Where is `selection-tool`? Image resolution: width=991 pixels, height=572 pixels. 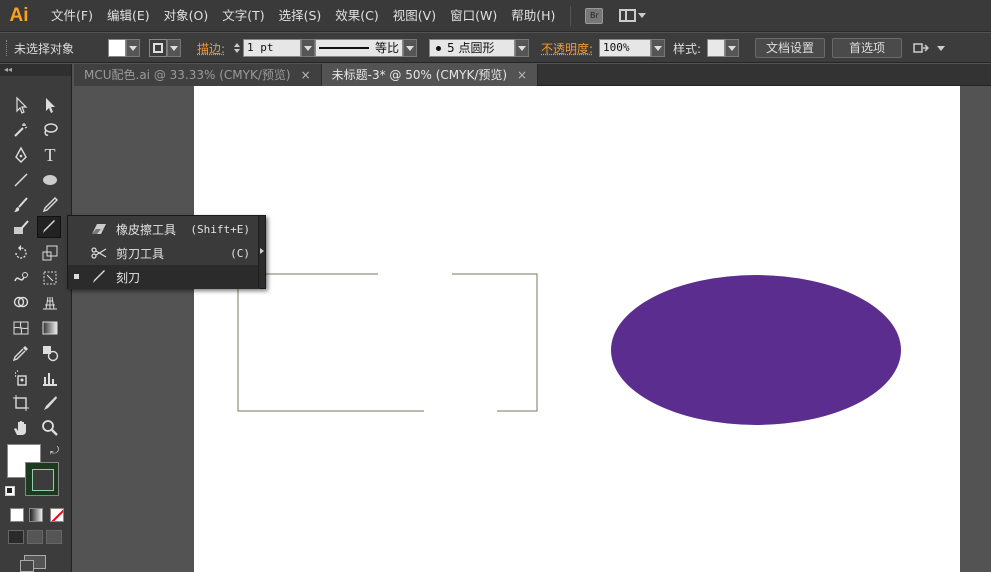
selection-tool is located at coordinates (21, 105).